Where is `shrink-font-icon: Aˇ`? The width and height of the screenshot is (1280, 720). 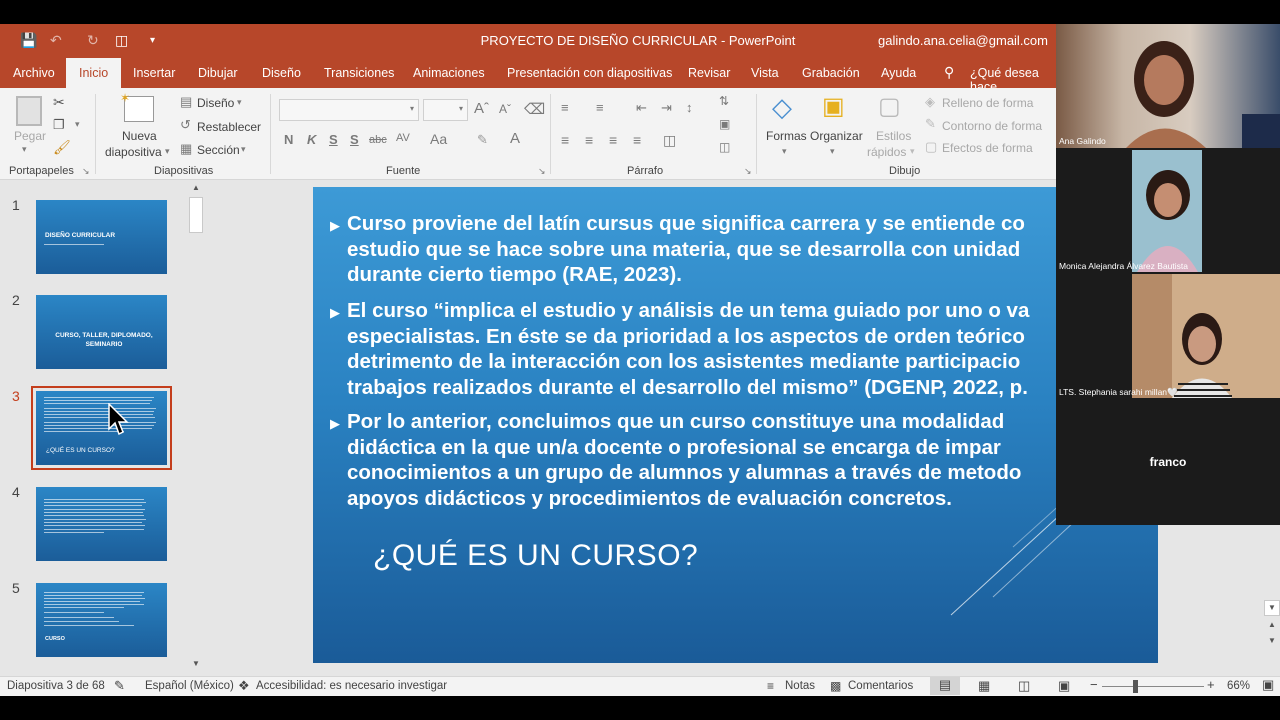
shrink-font-icon: Aˇ is located at coordinates (505, 109).